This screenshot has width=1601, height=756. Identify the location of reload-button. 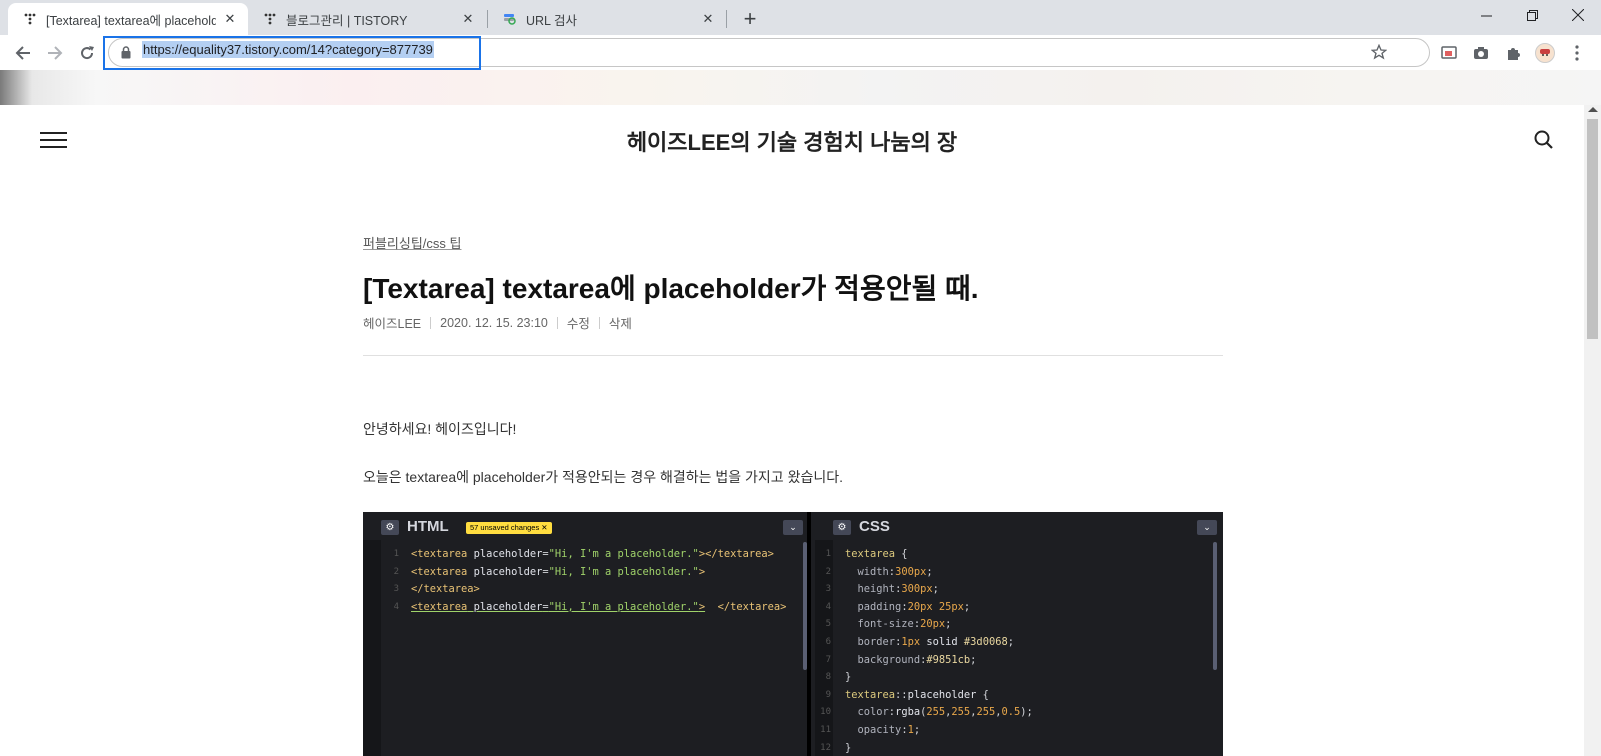
(87, 53).